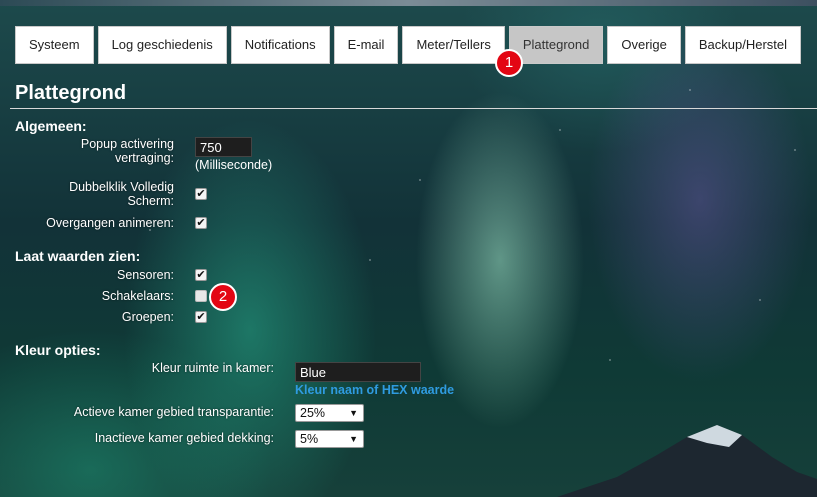 The image size is (817, 497). Describe the element at coordinates (408, 3) in the screenshot. I see `window-top-strip` at that location.